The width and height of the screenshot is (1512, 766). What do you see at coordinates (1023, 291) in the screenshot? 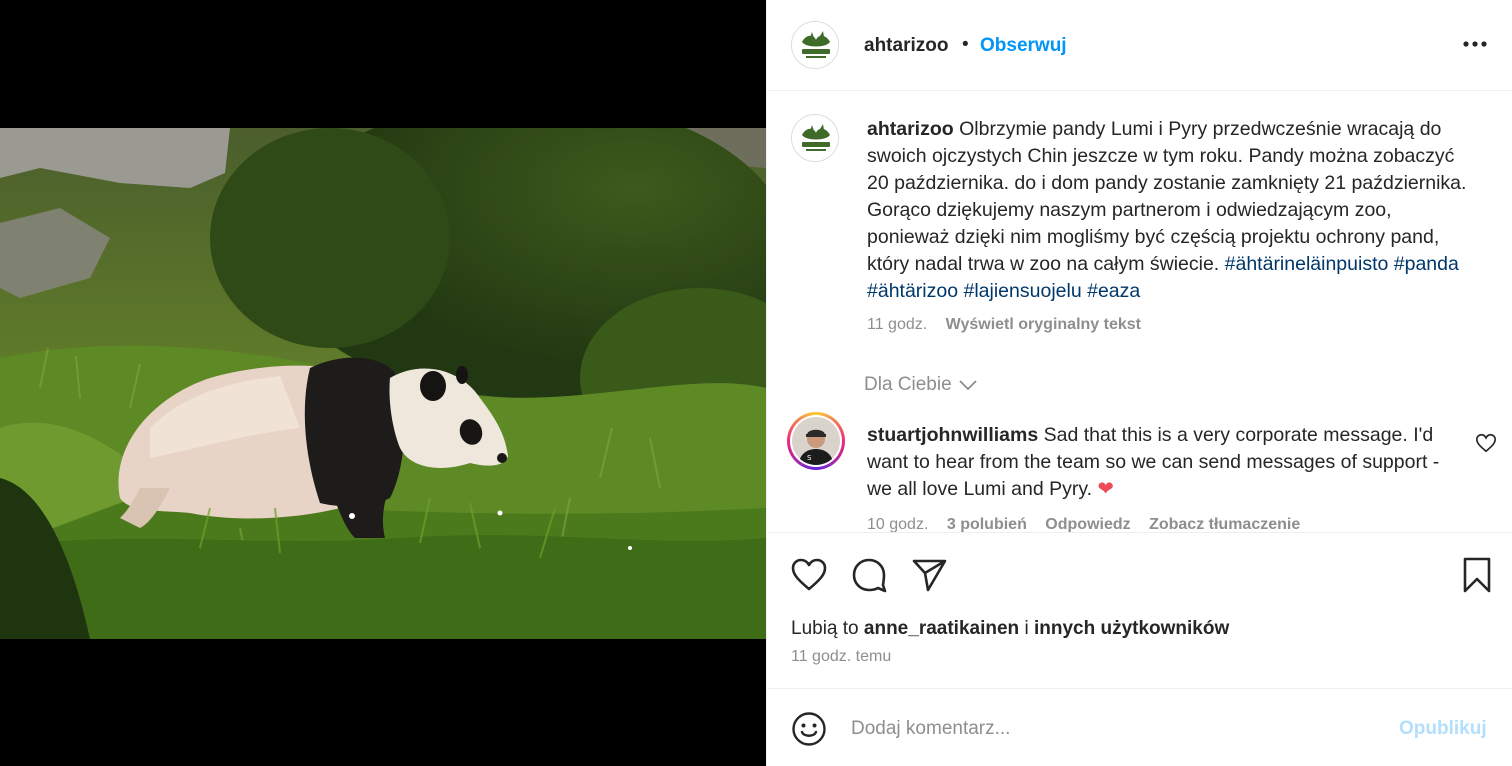
I see `hashtag-link: #lajiensuojelu` at bounding box center [1023, 291].